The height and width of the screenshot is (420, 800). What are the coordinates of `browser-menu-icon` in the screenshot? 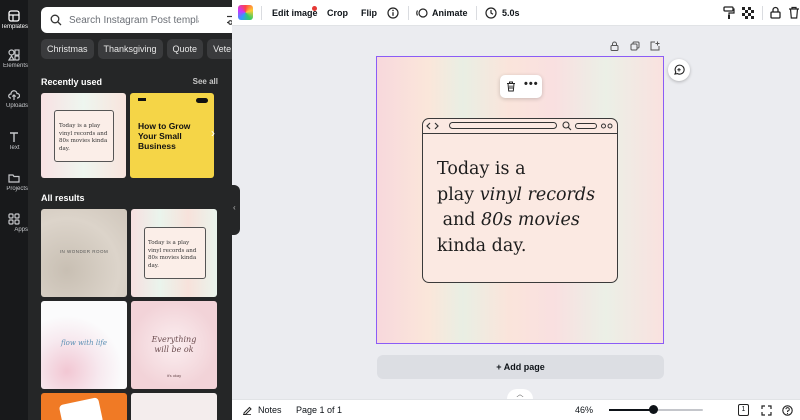 It's located at (607, 126).